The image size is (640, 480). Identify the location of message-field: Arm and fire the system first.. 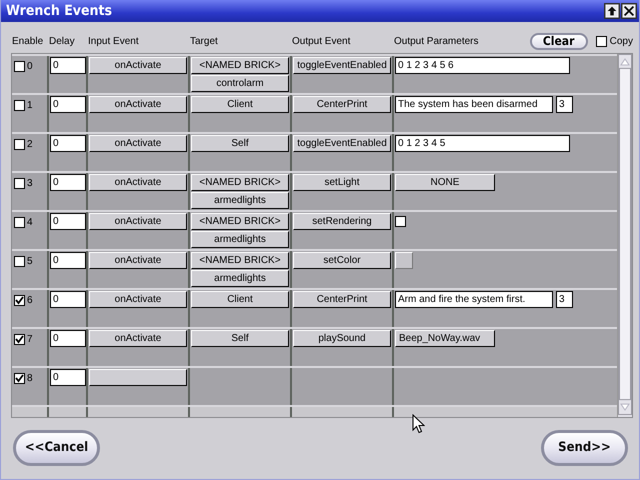
(474, 299).